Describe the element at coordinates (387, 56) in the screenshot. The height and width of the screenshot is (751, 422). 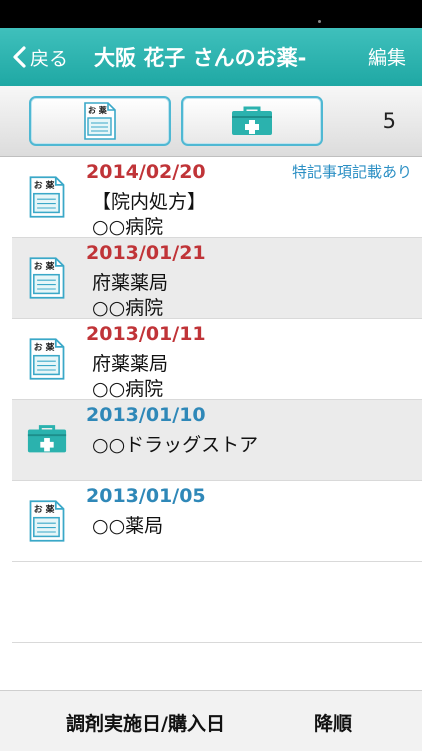
I see `edit-button: 編集` at that location.